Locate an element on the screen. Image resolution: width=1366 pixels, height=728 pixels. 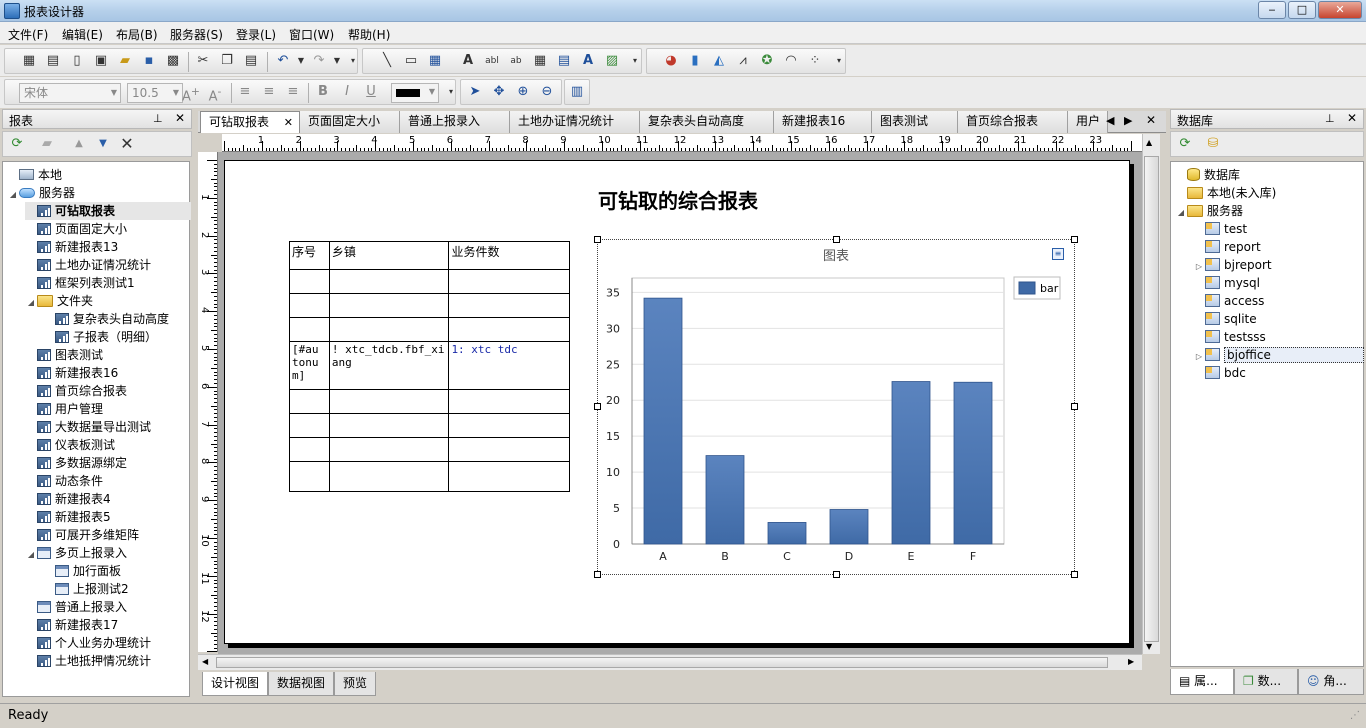
expr-cell-count: 1: xtc tdc is located at coordinates (509, 365).